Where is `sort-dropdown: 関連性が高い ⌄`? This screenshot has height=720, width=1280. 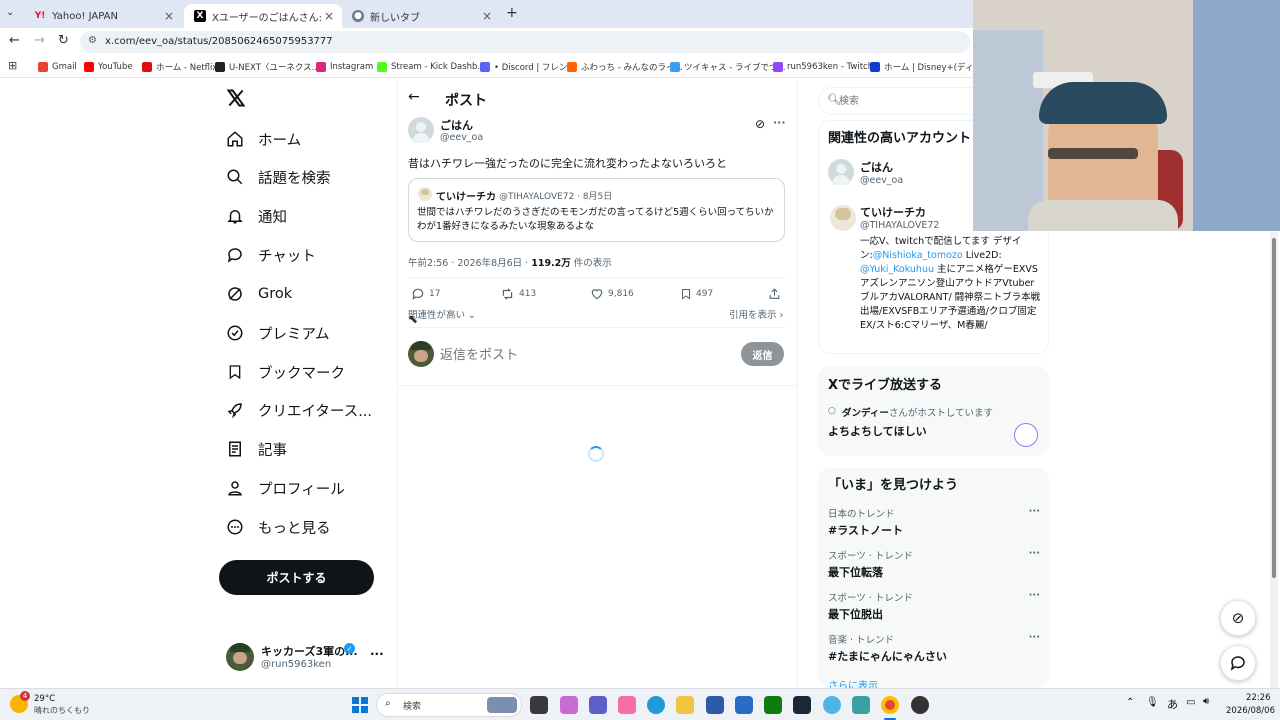 sort-dropdown: 関連性が高い ⌄ is located at coordinates (442, 314).